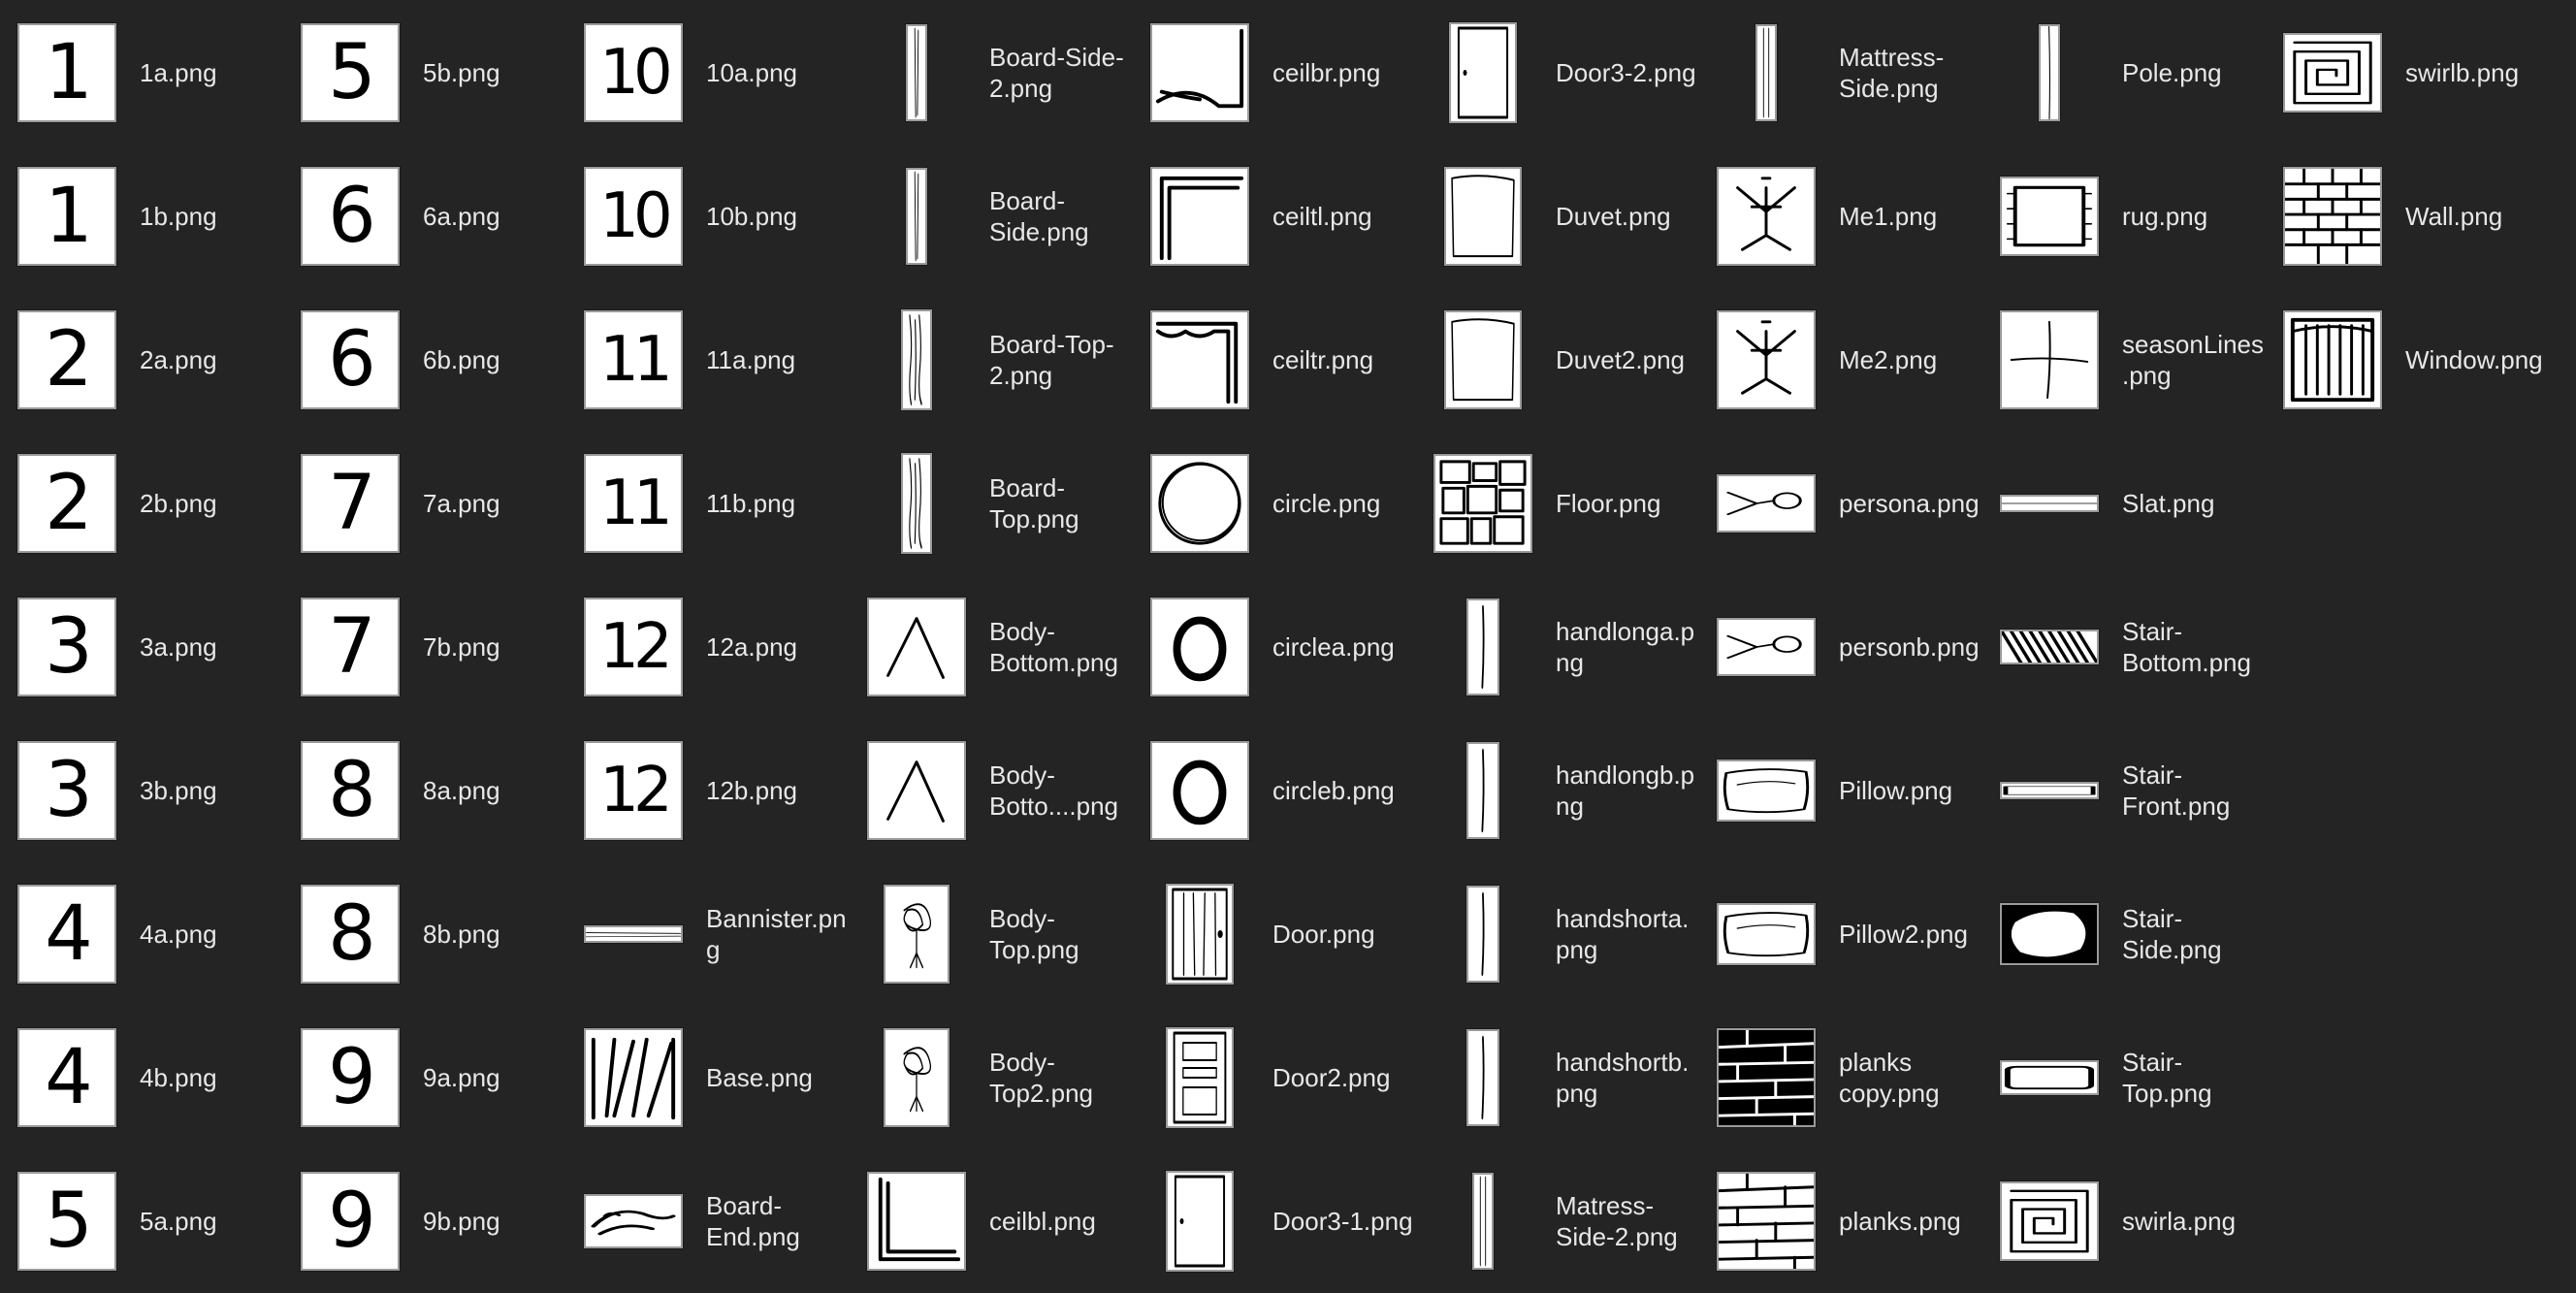  I want to click on file-name-label: 9b.png, so click(494, 1221).